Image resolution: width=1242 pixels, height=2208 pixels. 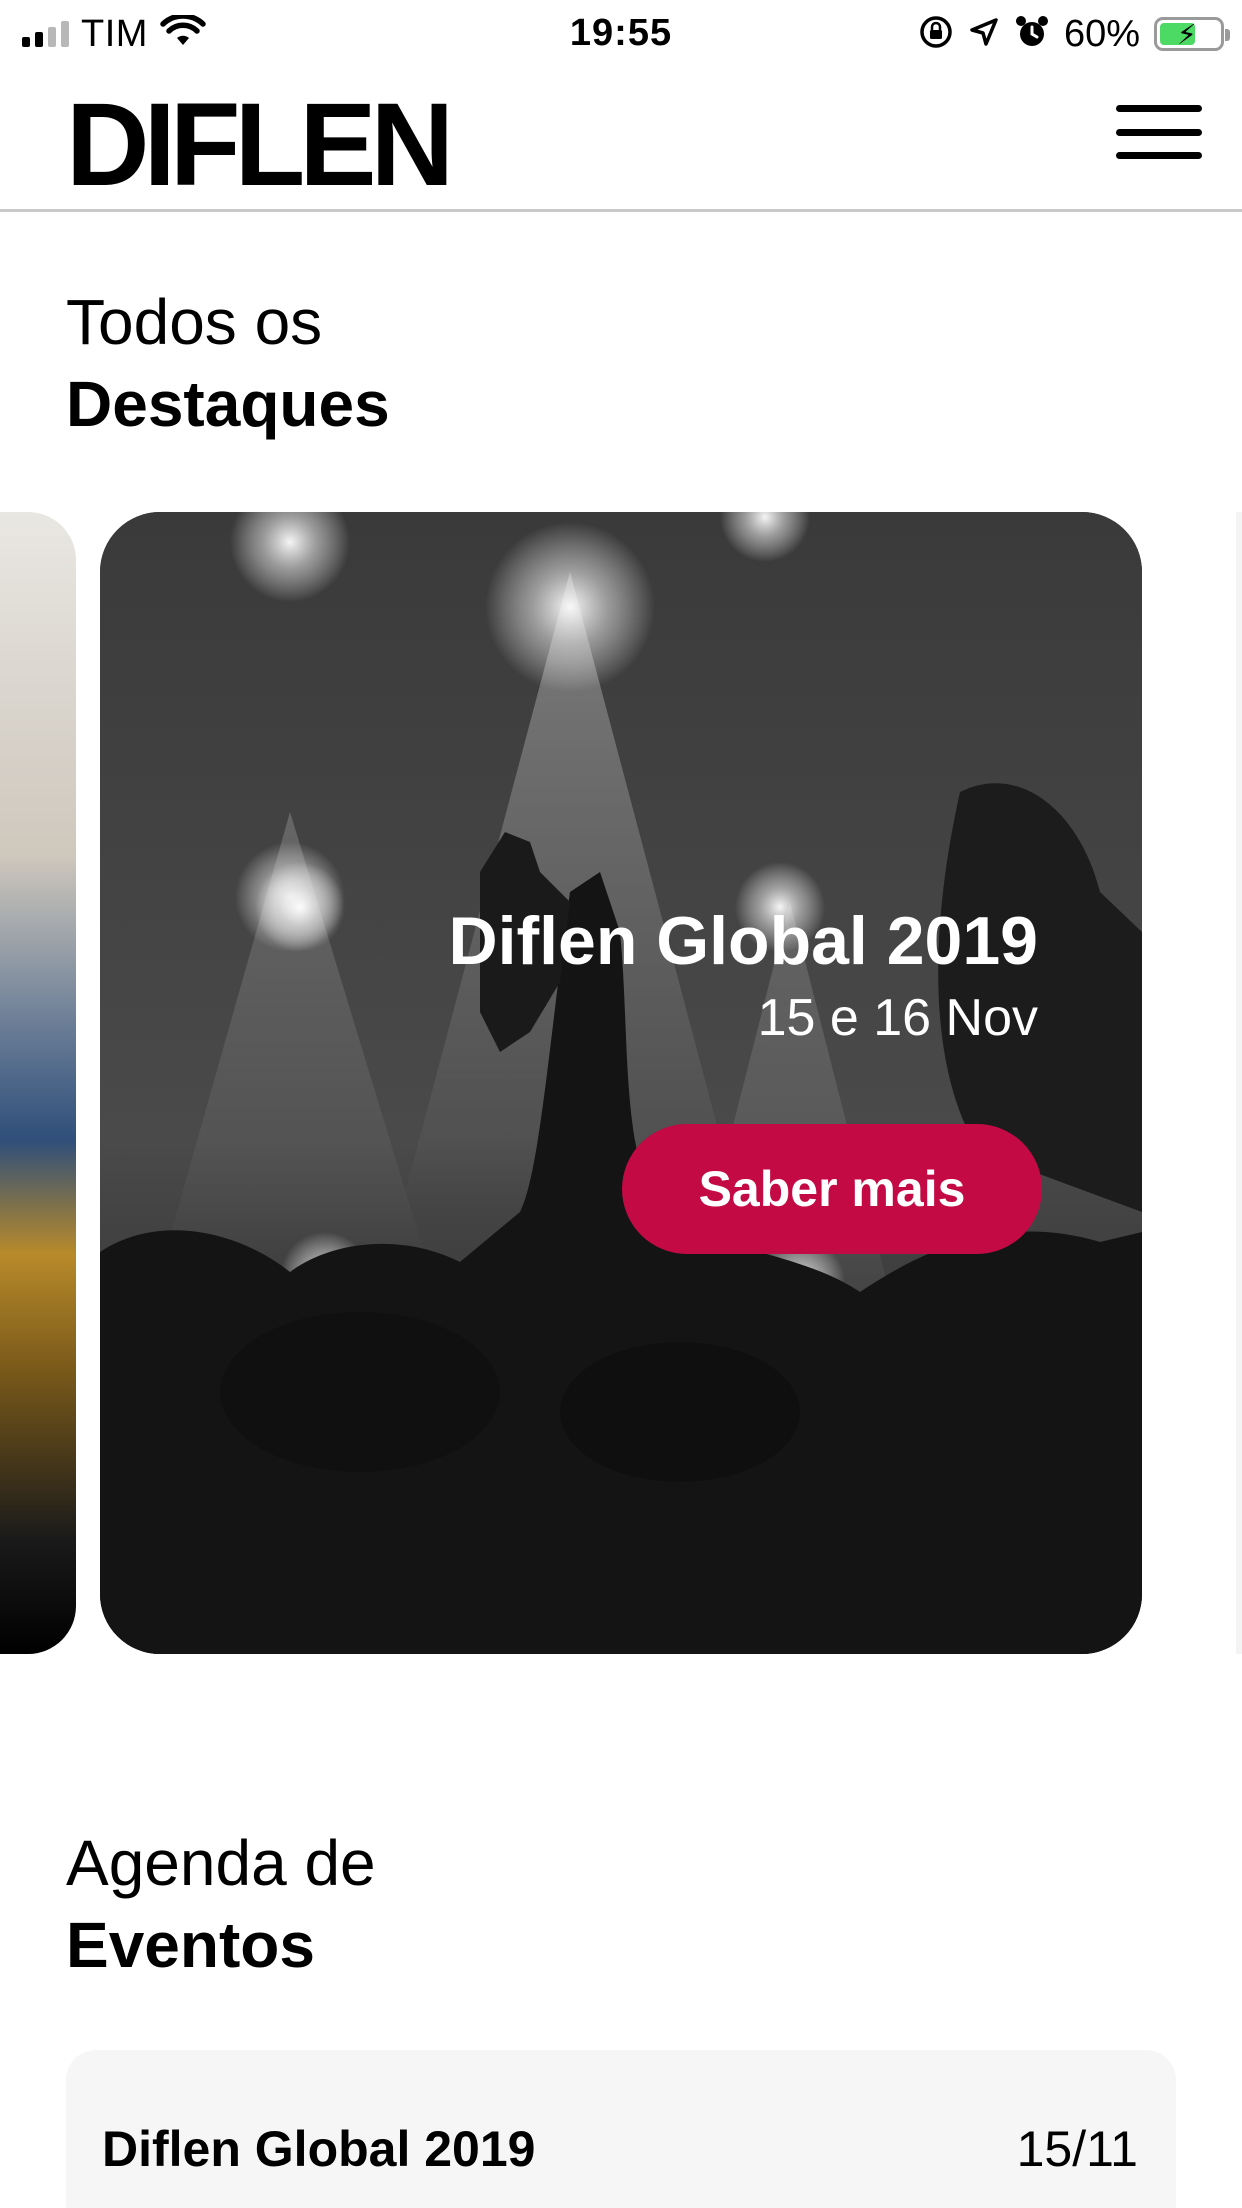 What do you see at coordinates (1192, 34) in the screenshot?
I see `battery-charging-icon: ⚡` at bounding box center [1192, 34].